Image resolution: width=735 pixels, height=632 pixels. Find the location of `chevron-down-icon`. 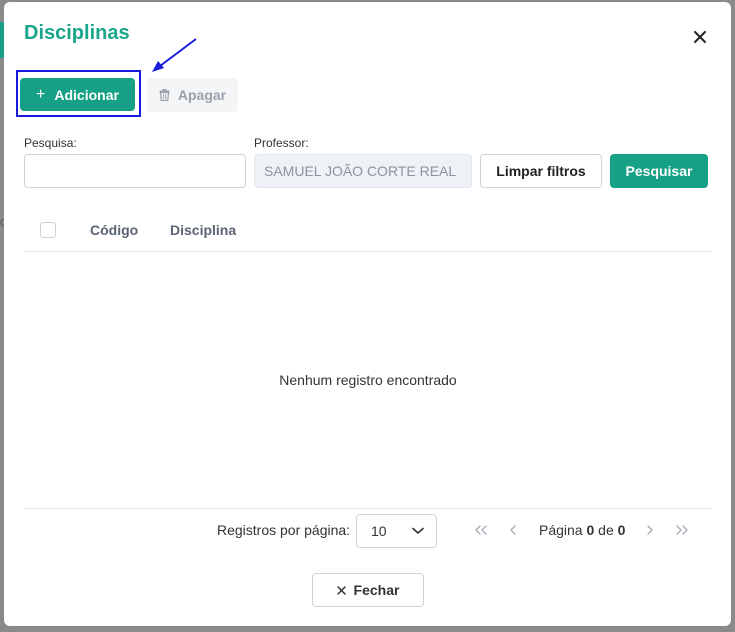

chevron-down-icon is located at coordinates (418, 530).